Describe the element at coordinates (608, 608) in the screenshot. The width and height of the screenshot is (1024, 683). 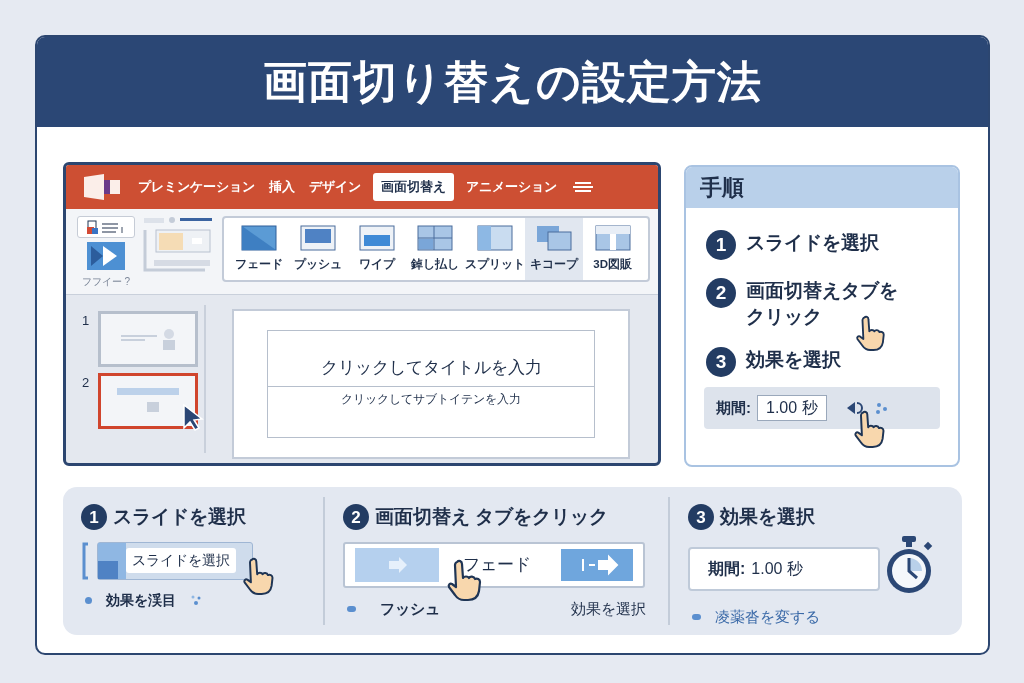
I see `step-note: 効果を選択` at that location.